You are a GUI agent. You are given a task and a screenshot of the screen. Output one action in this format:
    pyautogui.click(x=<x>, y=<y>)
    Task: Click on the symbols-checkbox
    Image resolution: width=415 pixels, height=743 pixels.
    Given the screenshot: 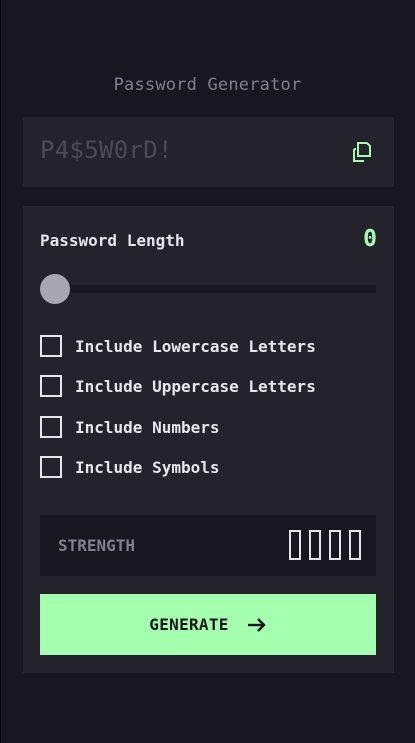 What is the action you would take?
    pyautogui.click(x=51, y=467)
    